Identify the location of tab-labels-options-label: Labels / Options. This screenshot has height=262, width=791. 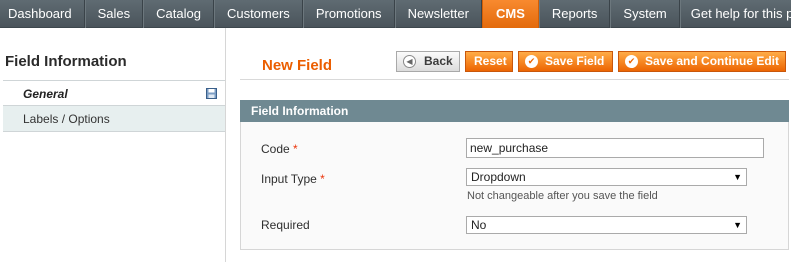
(66, 119).